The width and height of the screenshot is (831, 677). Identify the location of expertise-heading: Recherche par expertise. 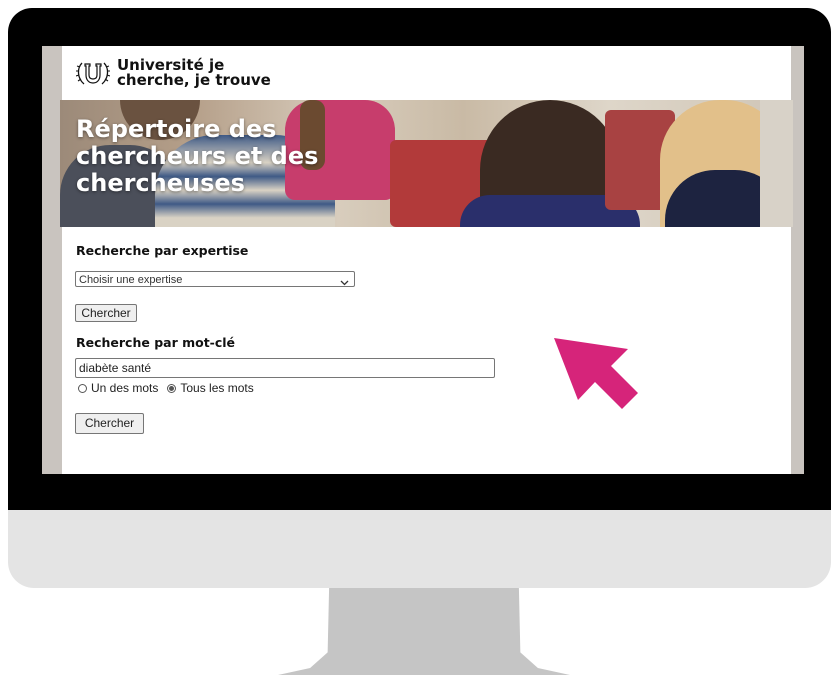
(162, 250).